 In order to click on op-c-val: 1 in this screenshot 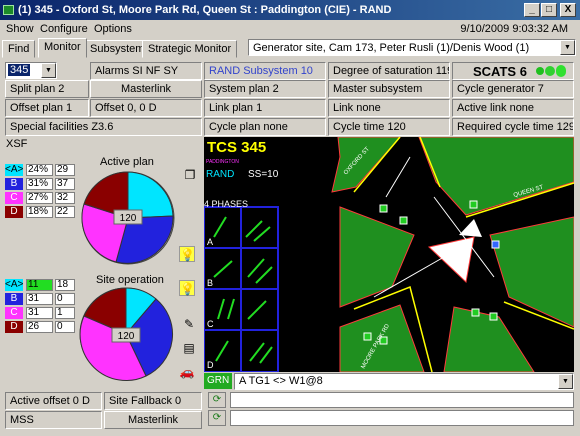, I will do `click(65, 313)`.